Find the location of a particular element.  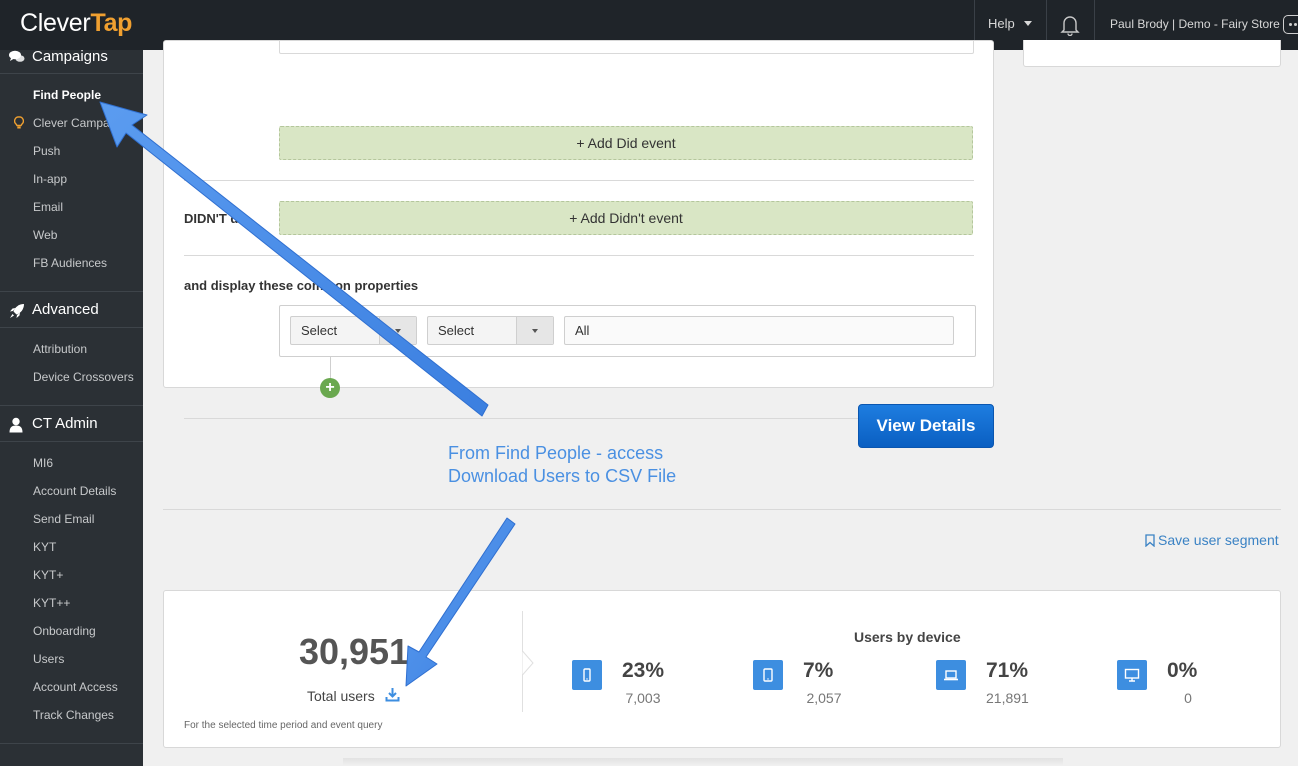

property-filter-row: Select Select All is located at coordinates (627, 331).